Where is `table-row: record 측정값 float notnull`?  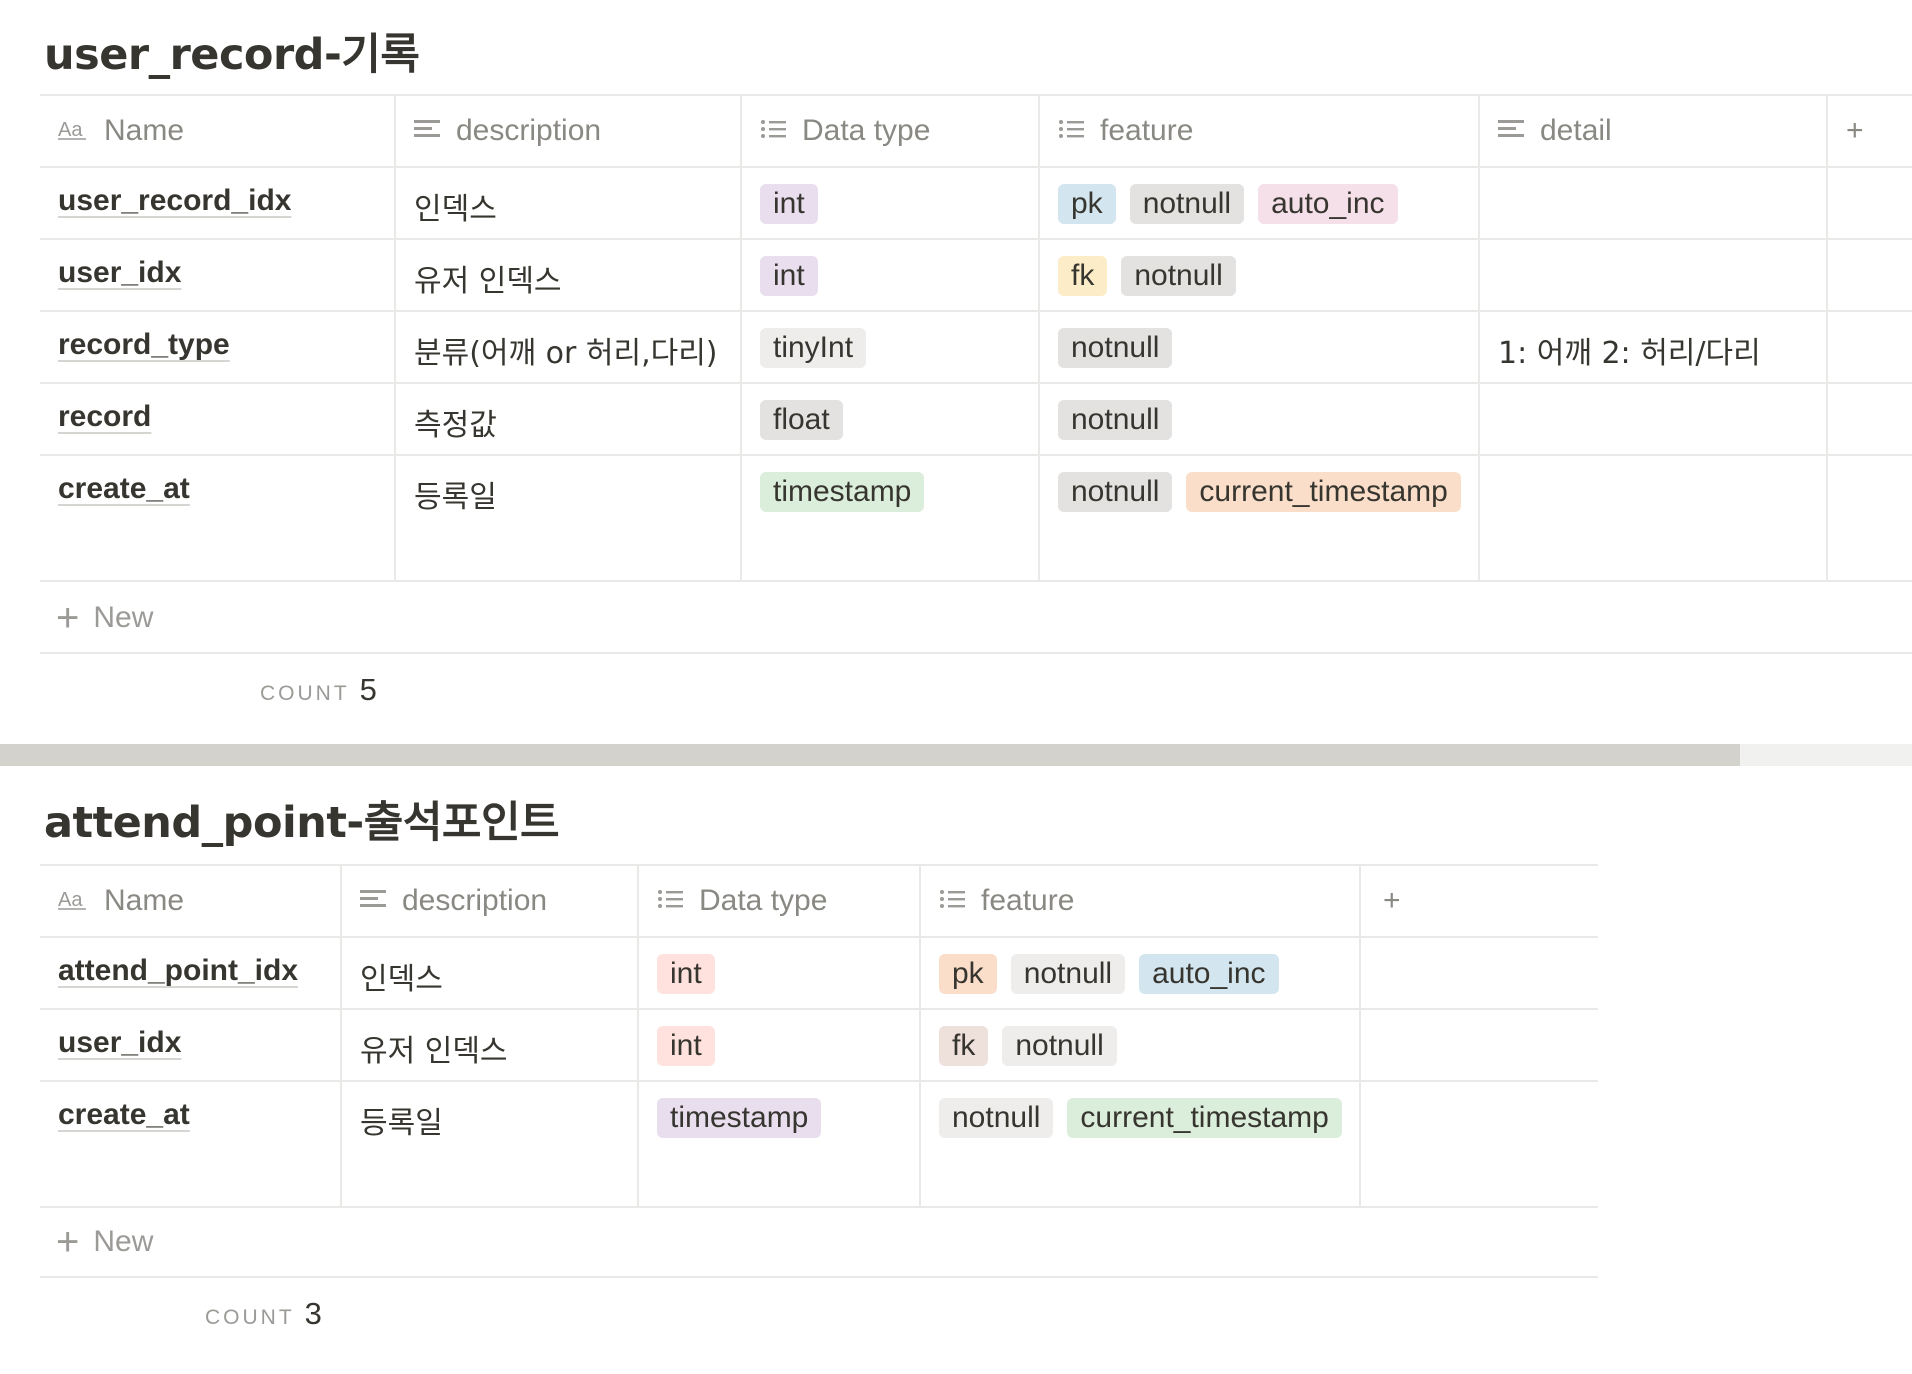 table-row: record 측정값 float notnull is located at coordinates (976, 419).